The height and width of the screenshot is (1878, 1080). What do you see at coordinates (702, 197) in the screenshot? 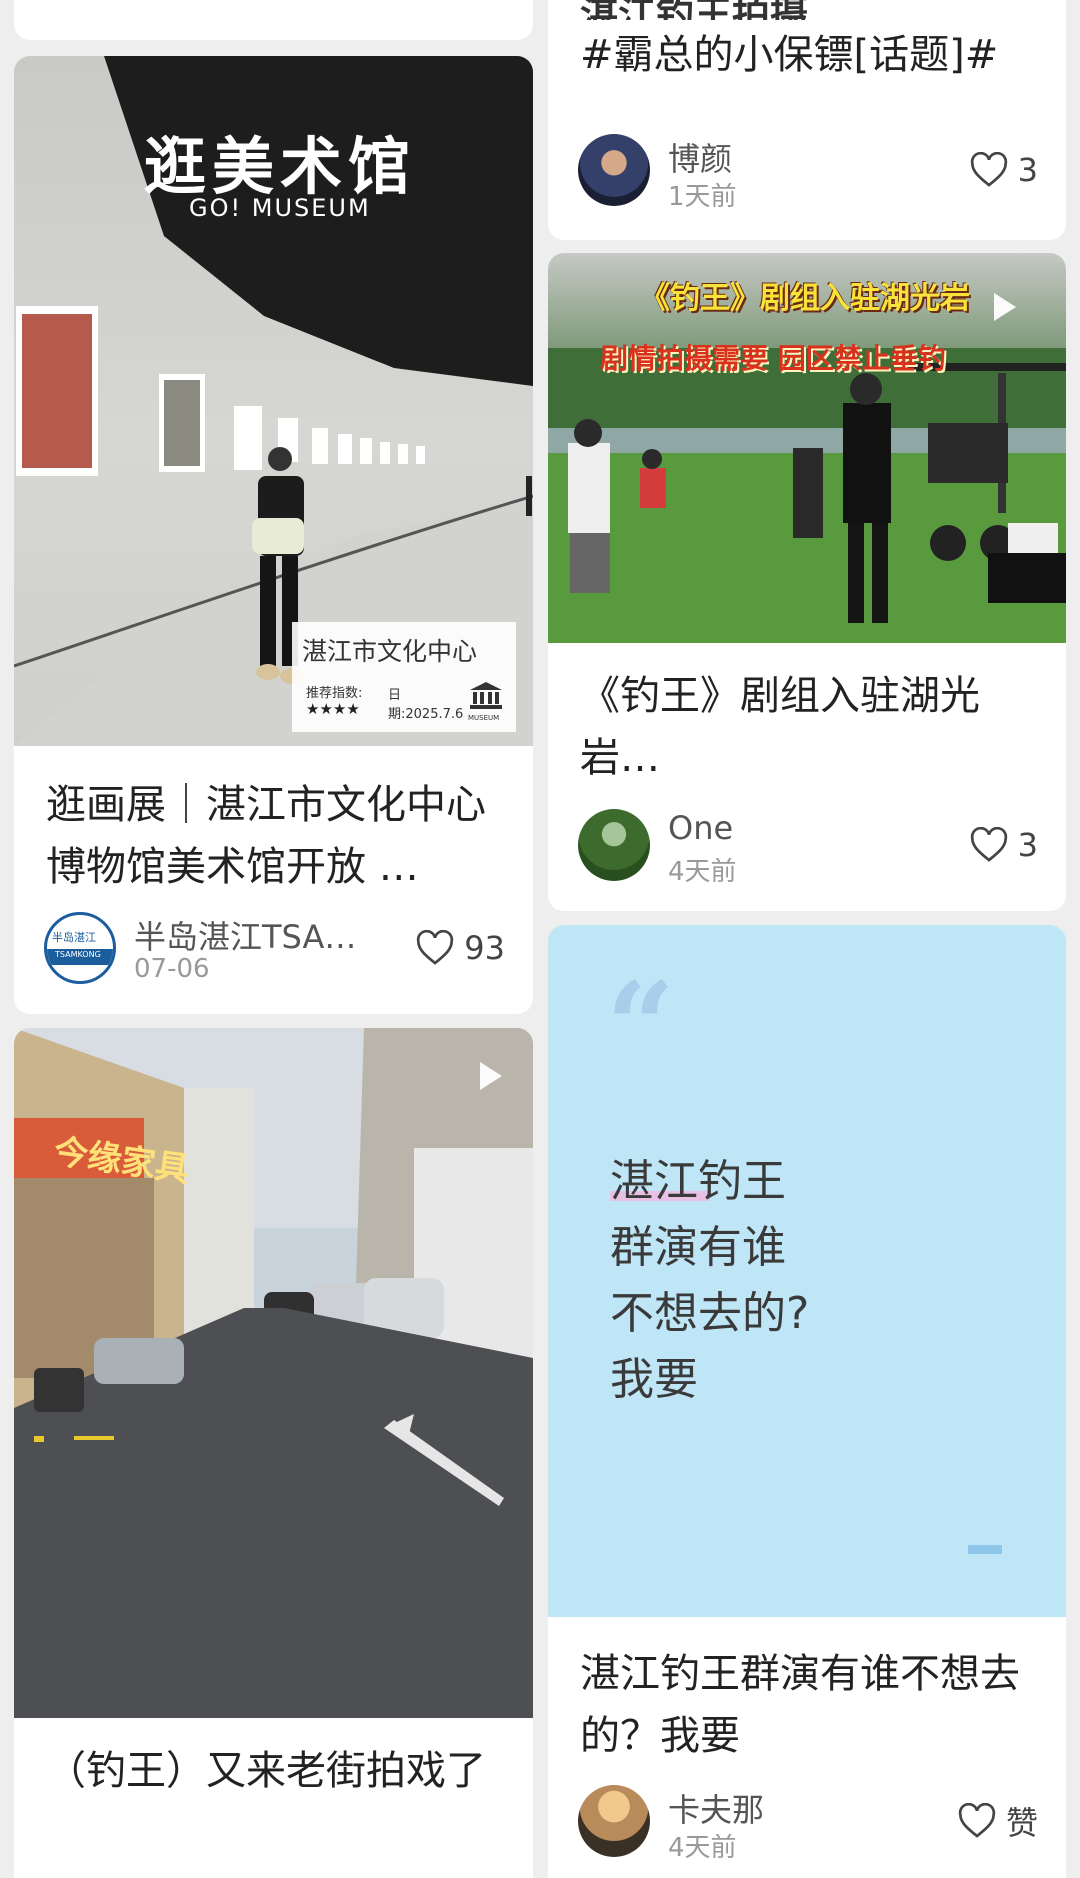
I see `post-time: 1天前` at bounding box center [702, 197].